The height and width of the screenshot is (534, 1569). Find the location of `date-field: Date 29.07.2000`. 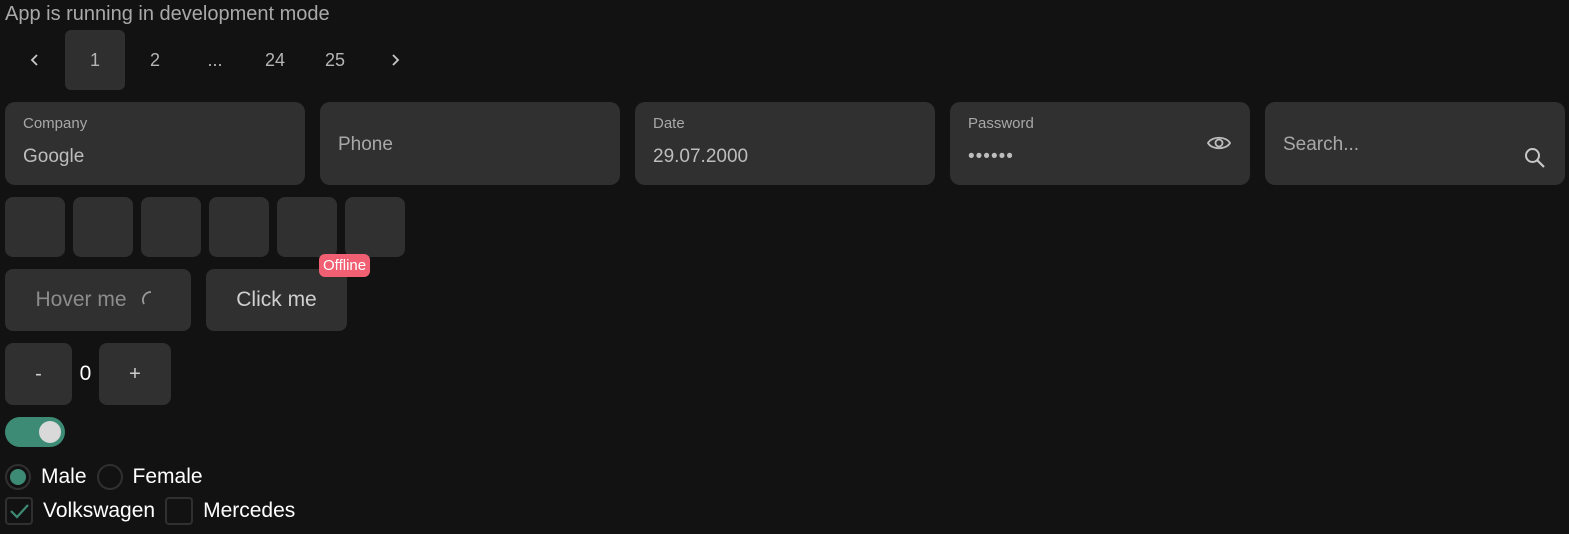

date-field: Date 29.07.2000 is located at coordinates (785, 143).